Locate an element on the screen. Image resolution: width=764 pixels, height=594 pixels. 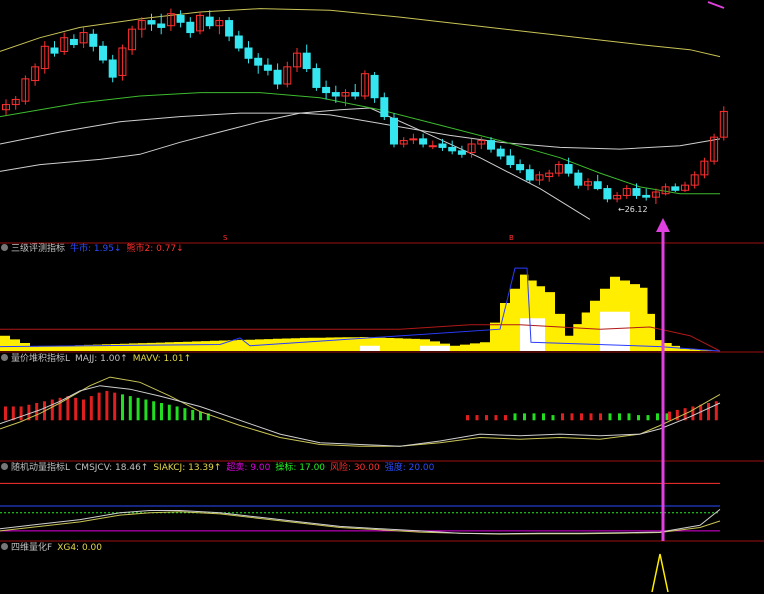
header-item: 操标: 17.00 is located at coordinates (300, 468).